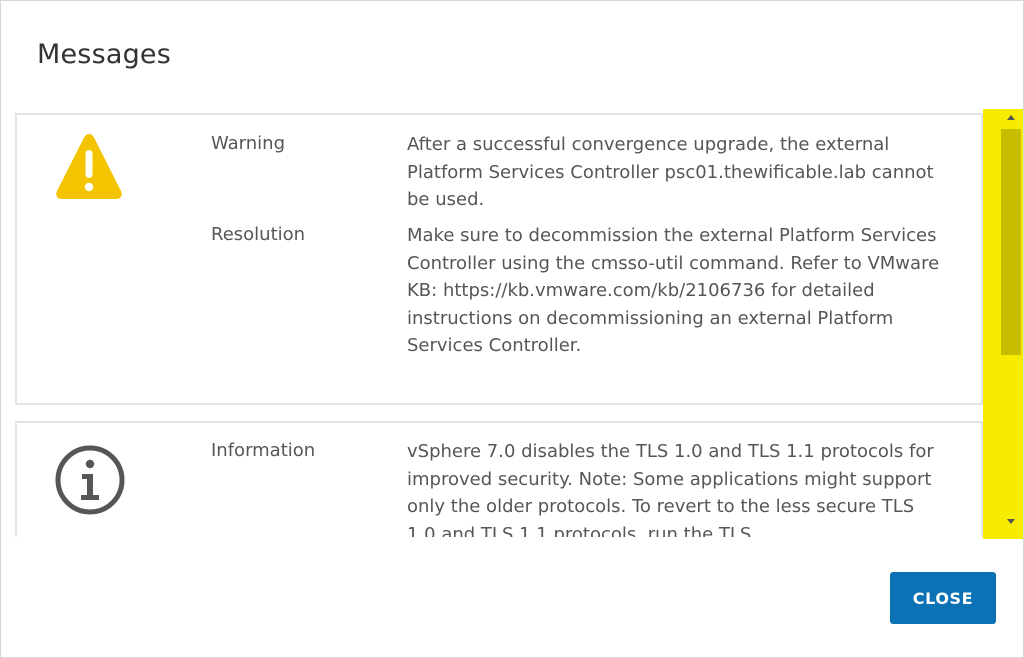 Image resolution: width=1024 pixels, height=658 pixels. I want to click on warning-label: Warning, so click(248, 143).